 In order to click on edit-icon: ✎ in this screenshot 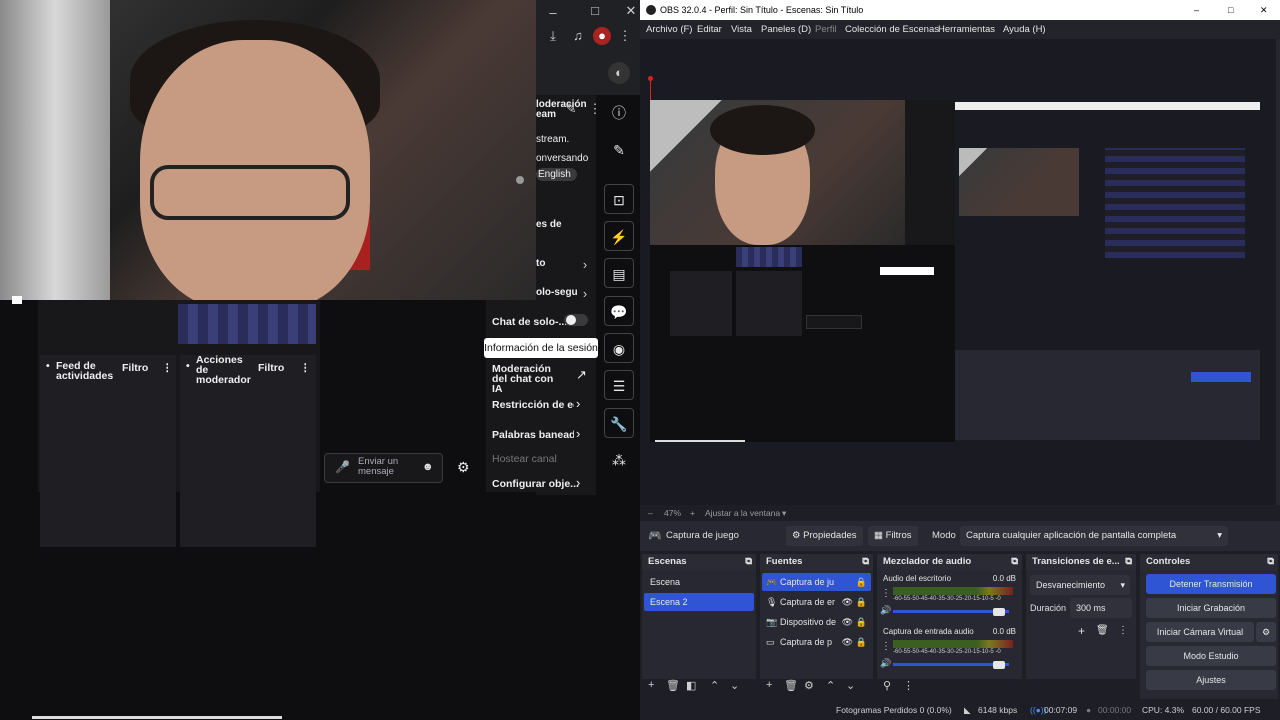, I will do `click(571, 109)`.